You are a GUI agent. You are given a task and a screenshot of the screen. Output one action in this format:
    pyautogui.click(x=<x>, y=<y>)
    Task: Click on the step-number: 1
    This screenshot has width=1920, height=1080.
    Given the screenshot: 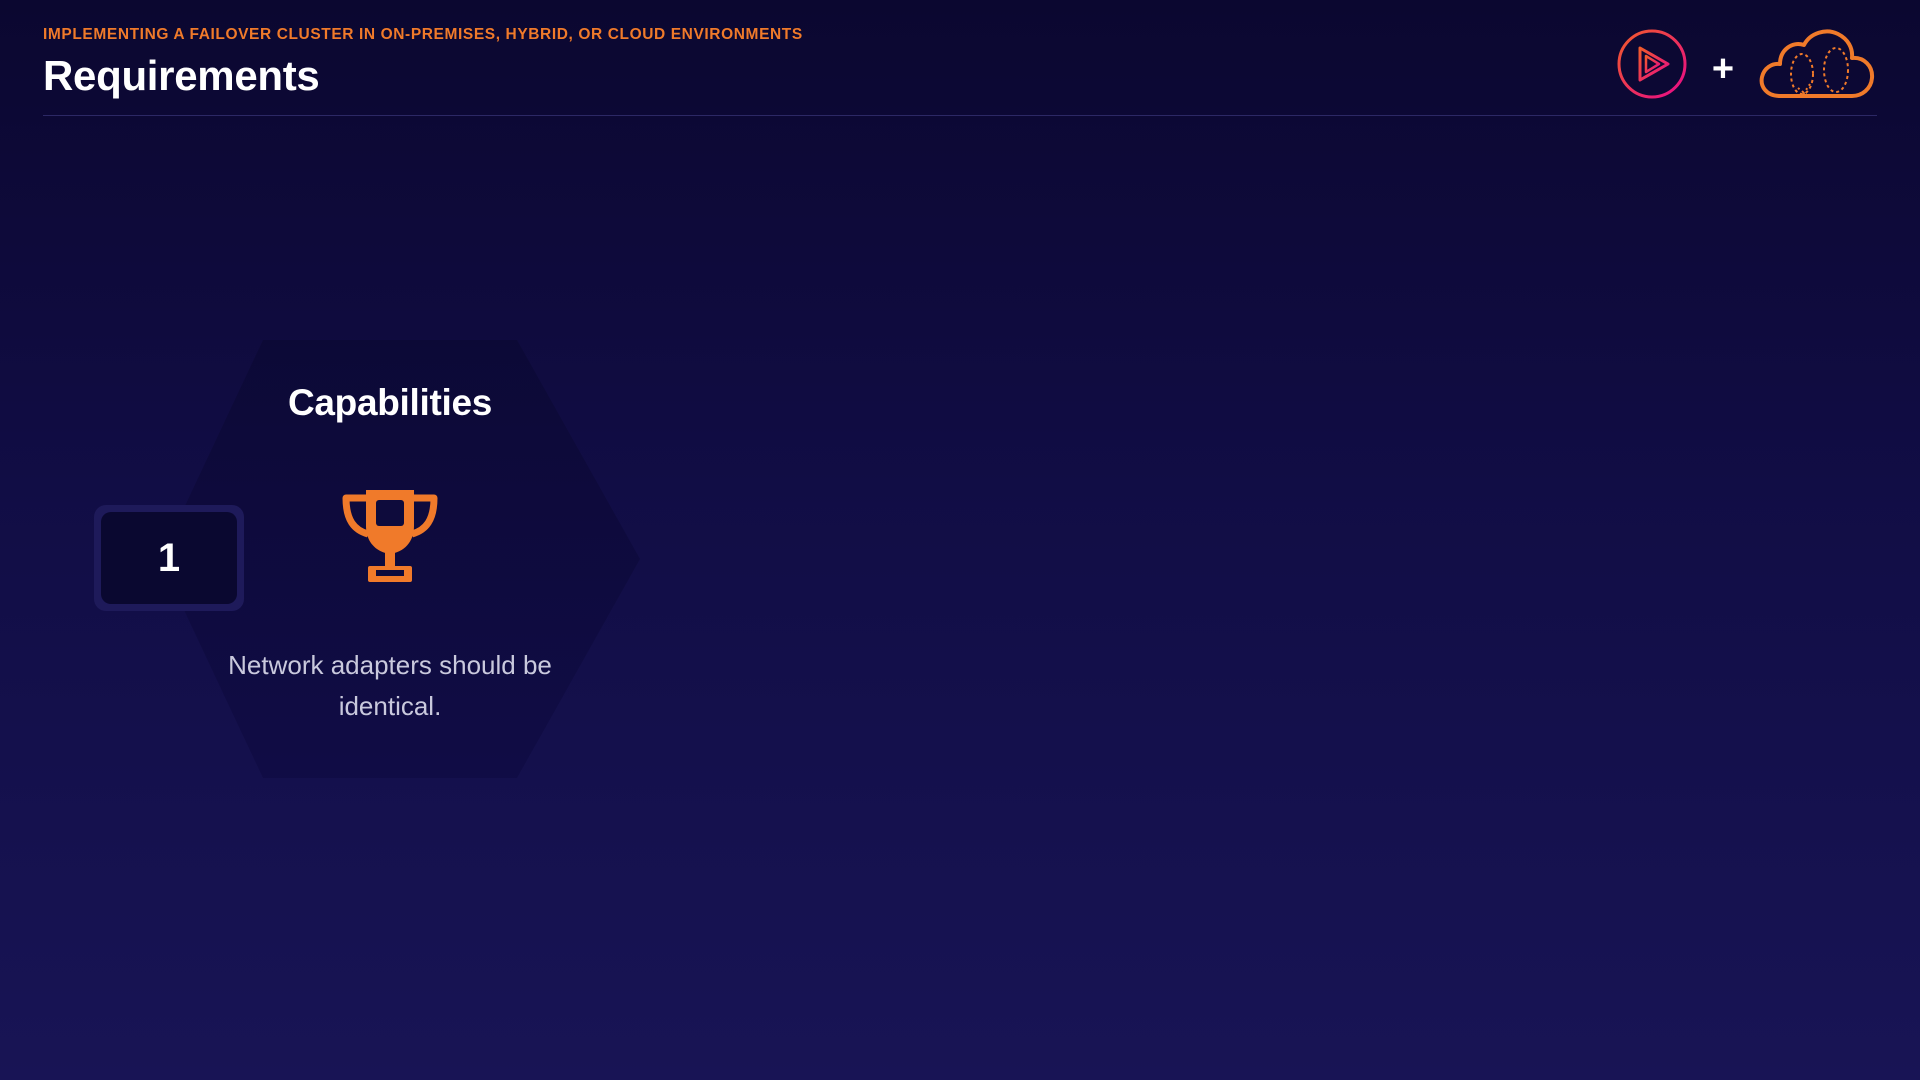 What is the action you would take?
    pyautogui.click(x=169, y=558)
    